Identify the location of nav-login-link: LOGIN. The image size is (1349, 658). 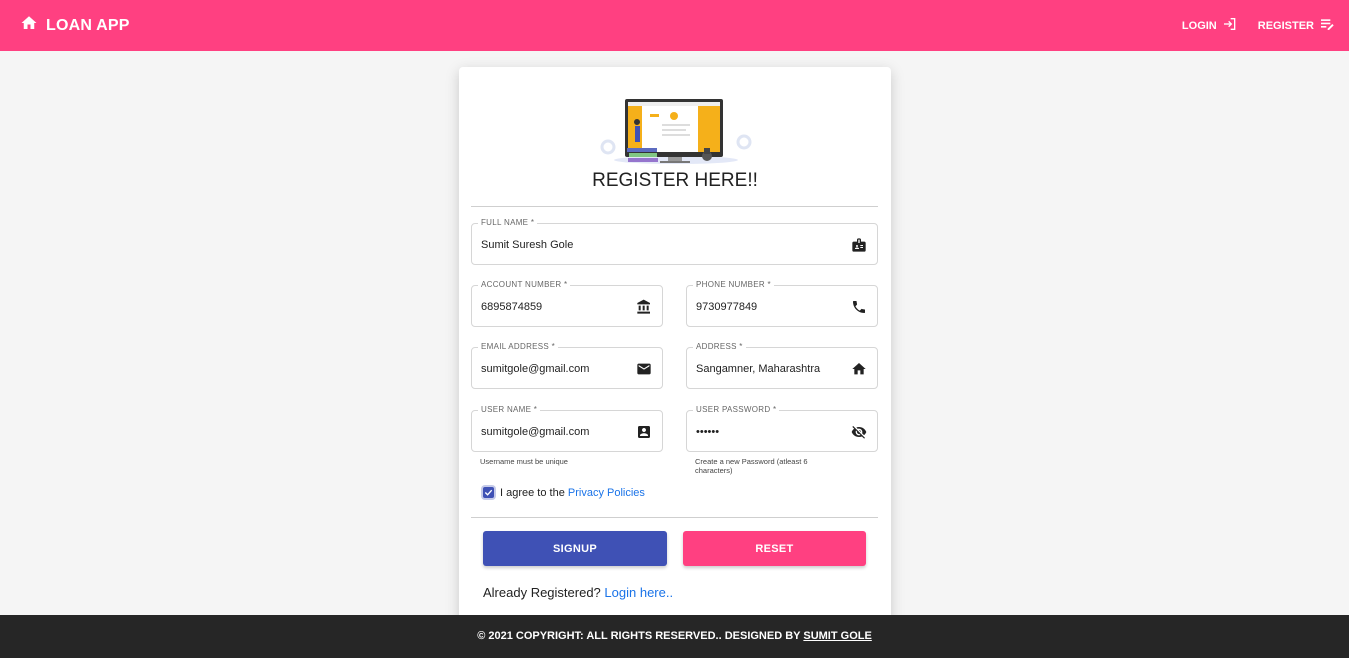
(1210, 25).